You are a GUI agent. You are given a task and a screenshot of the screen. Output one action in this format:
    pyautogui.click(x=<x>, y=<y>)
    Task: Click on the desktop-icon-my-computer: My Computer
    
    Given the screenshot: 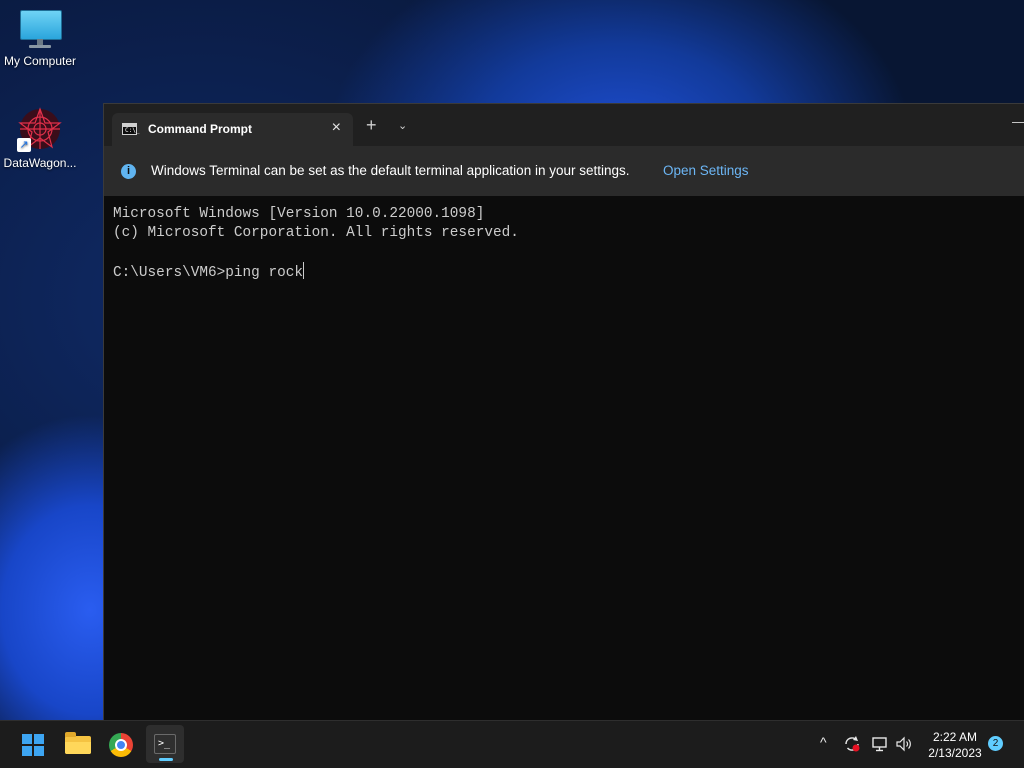 What is the action you would take?
    pyautogui.click(x=40, y=39)
    